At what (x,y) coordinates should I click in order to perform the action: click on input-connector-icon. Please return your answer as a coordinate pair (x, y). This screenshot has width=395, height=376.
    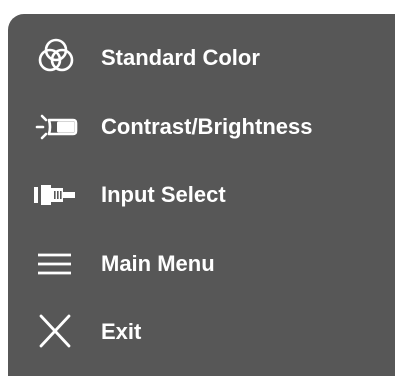
    Looking at the image, I should click on (56, 195).